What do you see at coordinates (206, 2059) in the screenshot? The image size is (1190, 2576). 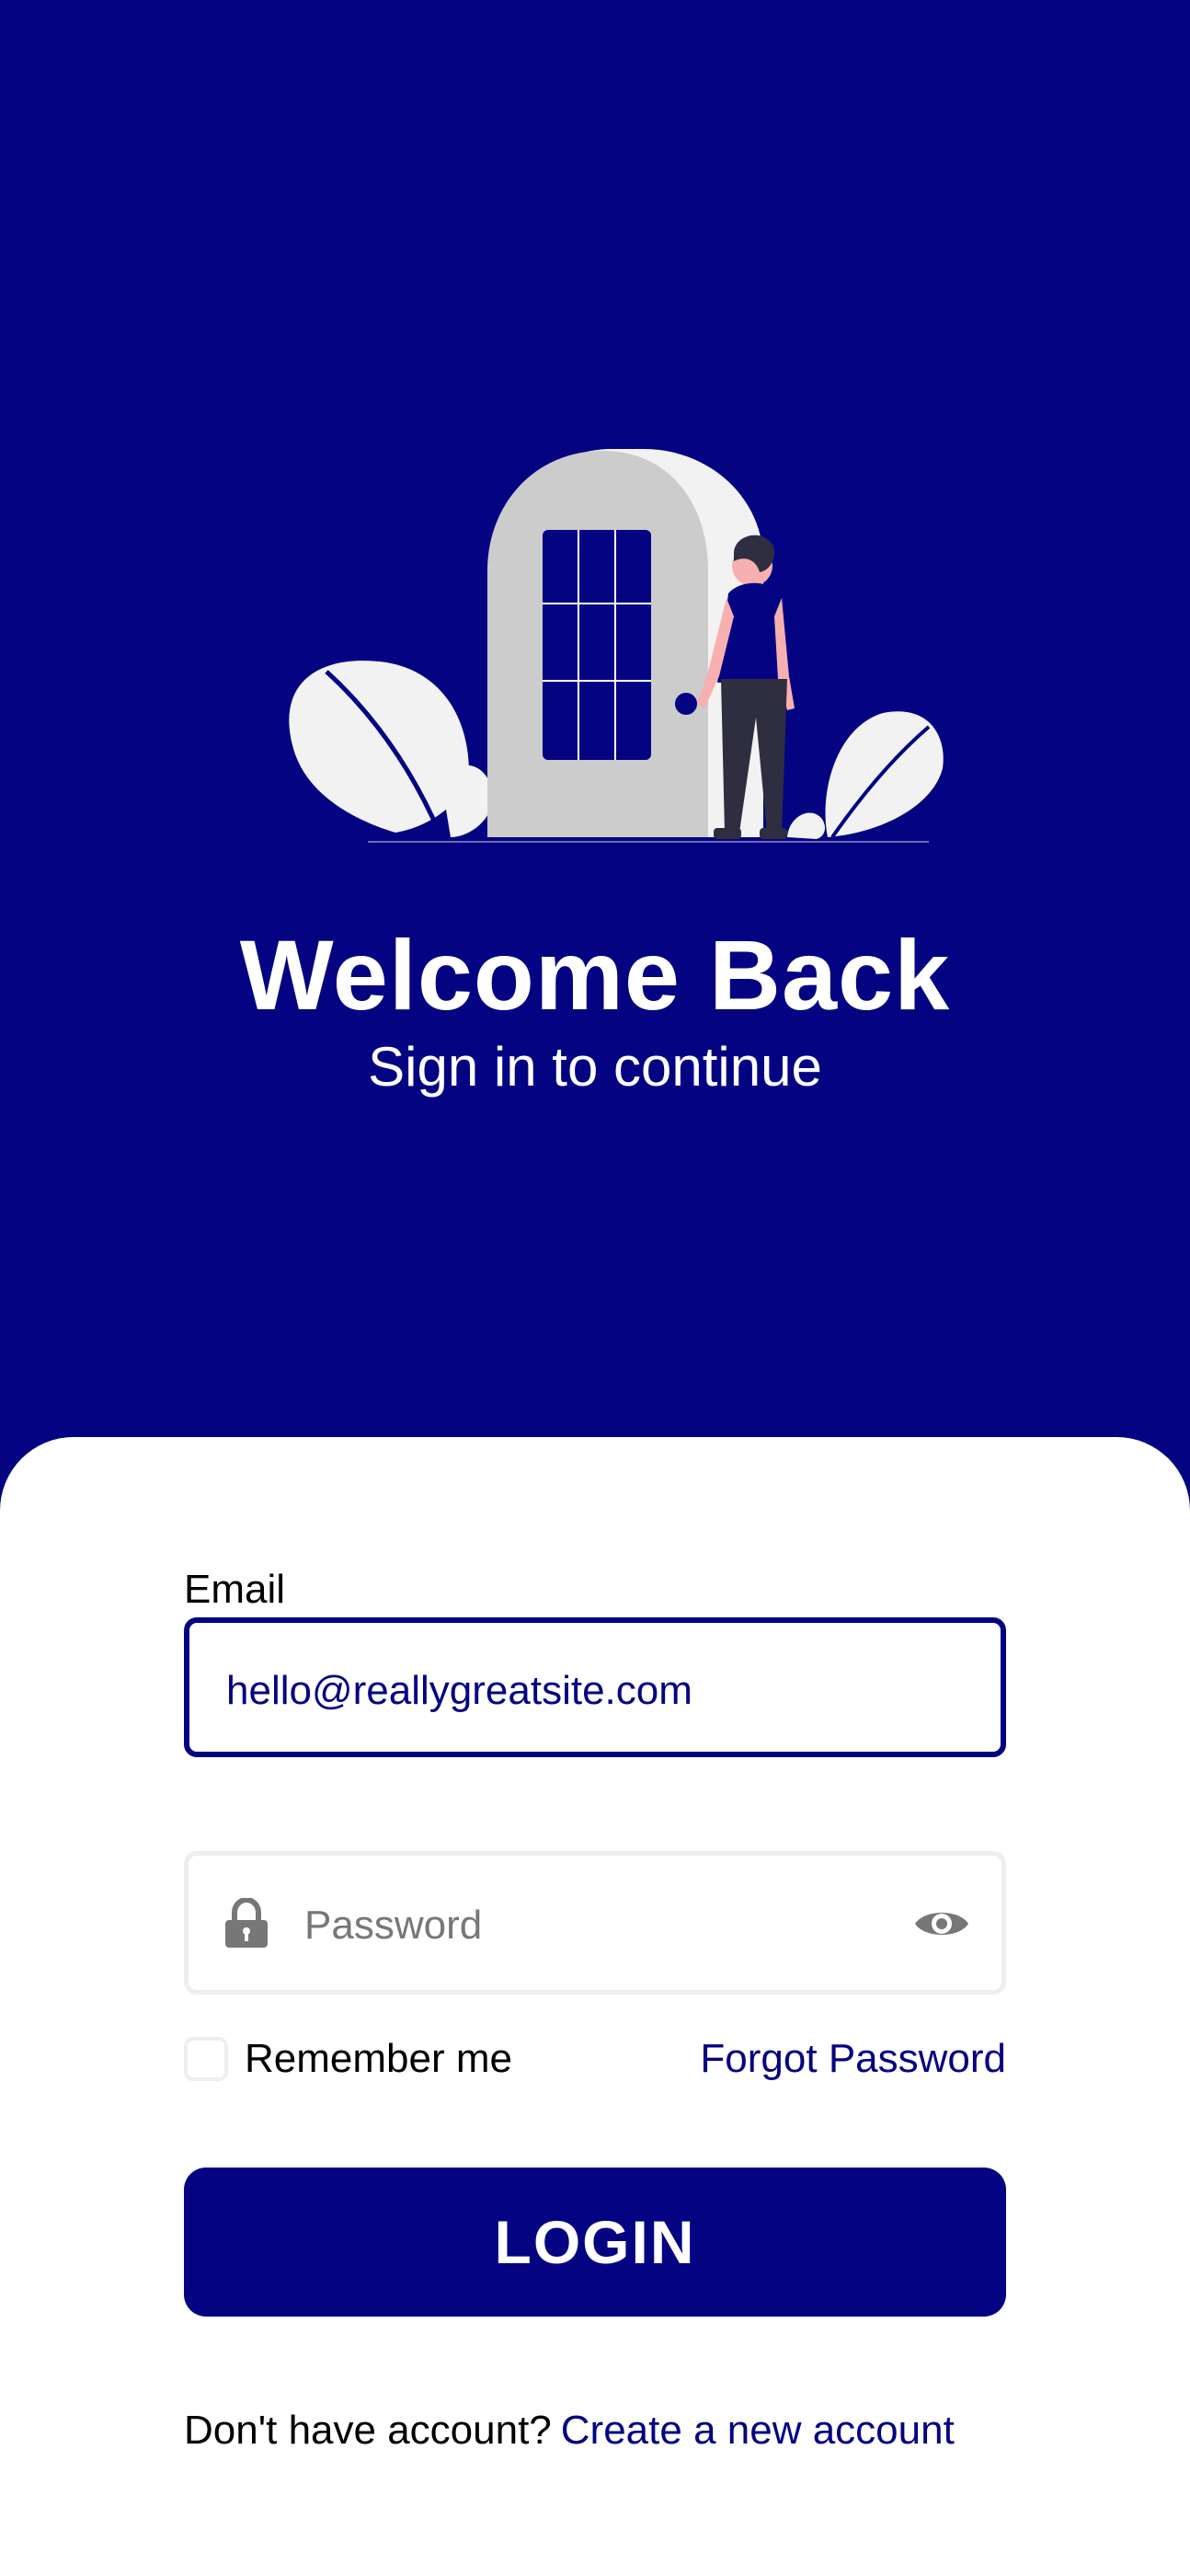 I see `remember-me-checkbox` at bounding box center [206, 2059].